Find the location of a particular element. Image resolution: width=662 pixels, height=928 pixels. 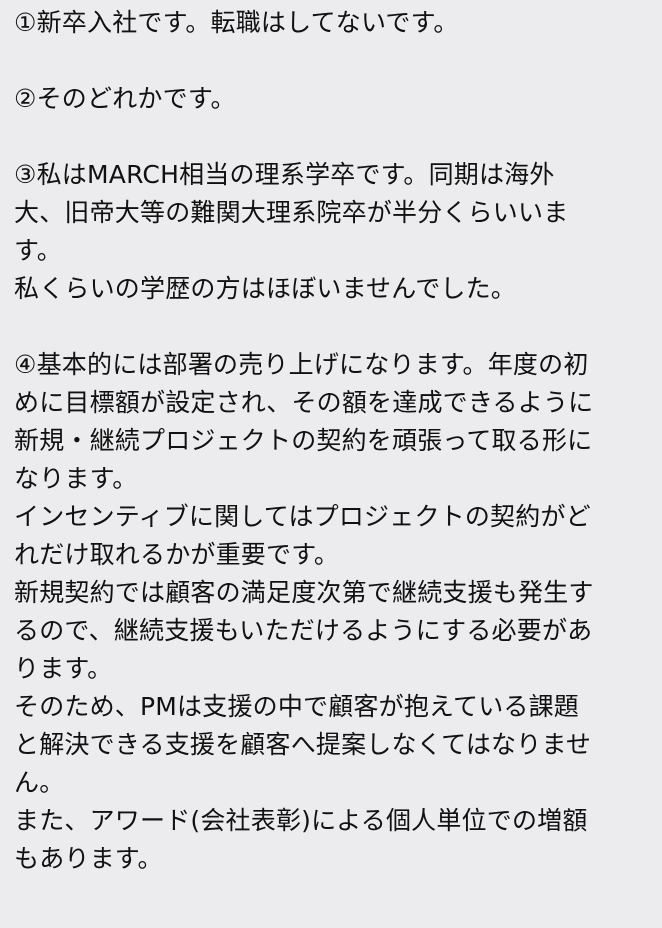

text-line: ります。 is located at coordinates (63, 668).